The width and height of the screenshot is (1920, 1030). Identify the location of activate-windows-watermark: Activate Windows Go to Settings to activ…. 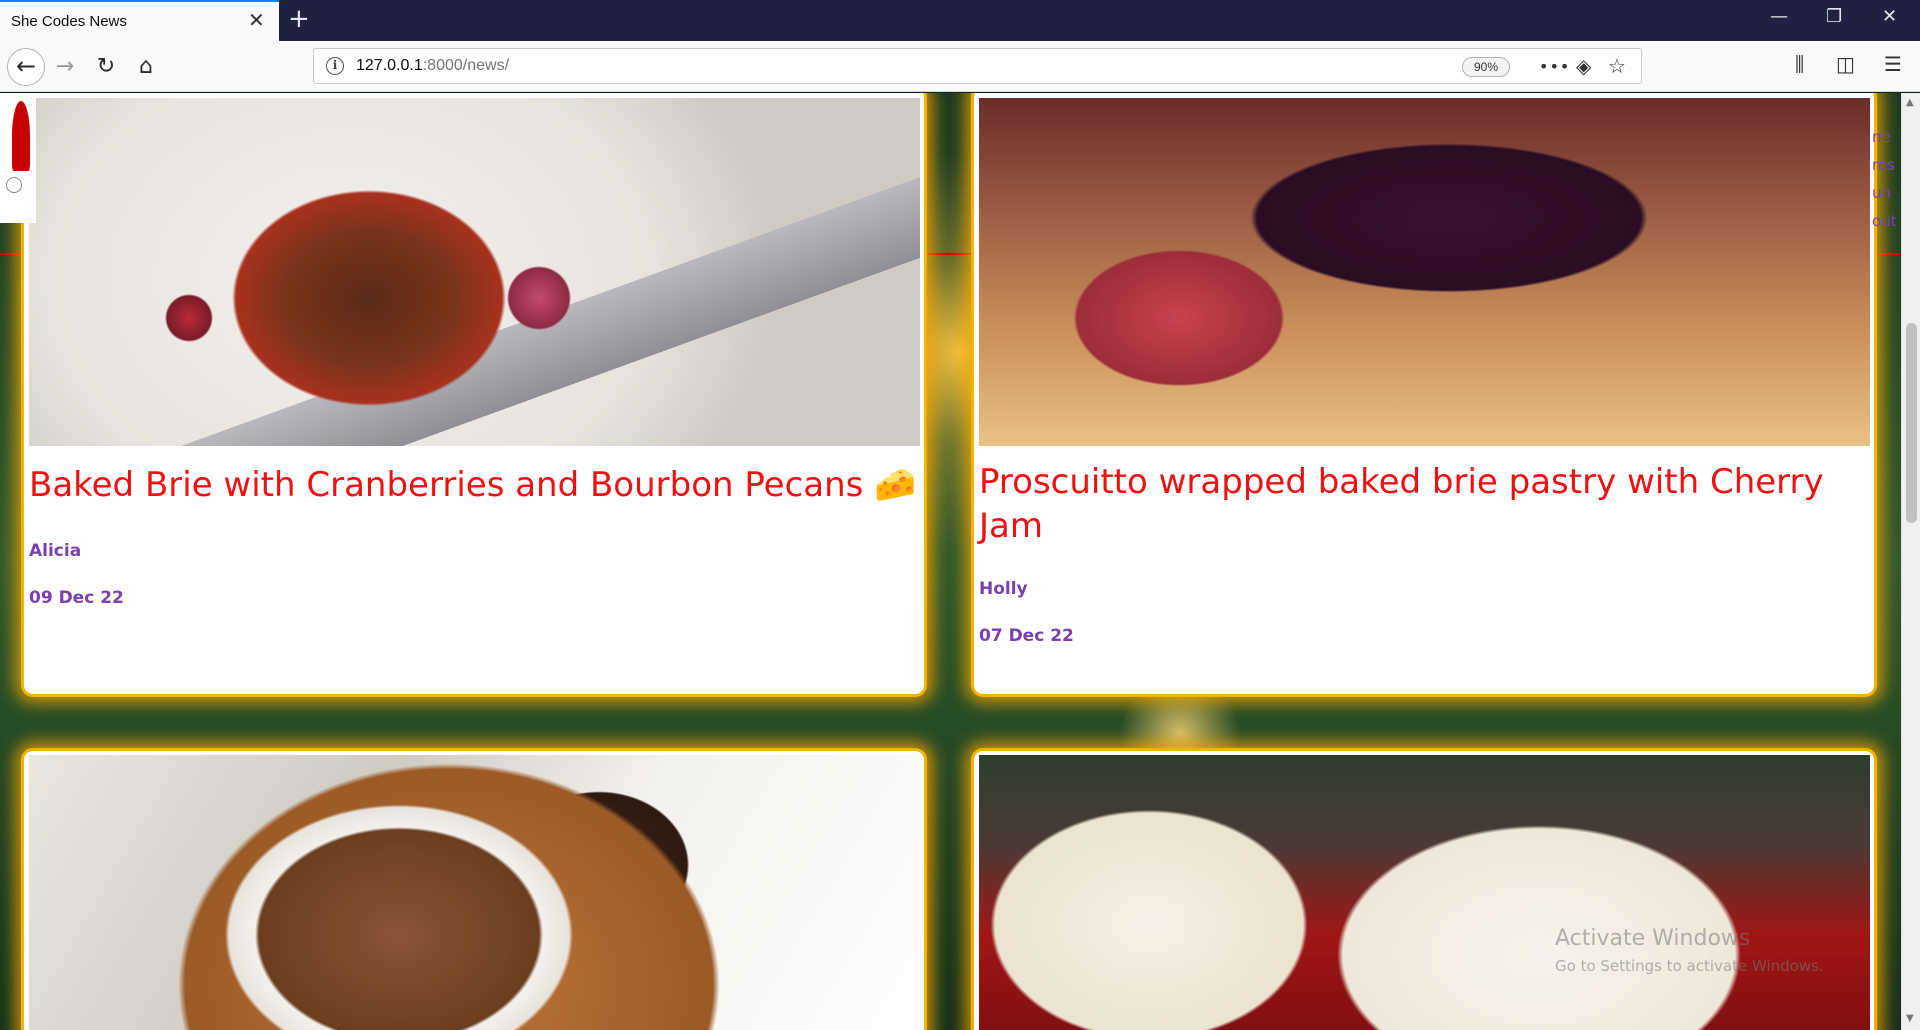
(1689, 950).